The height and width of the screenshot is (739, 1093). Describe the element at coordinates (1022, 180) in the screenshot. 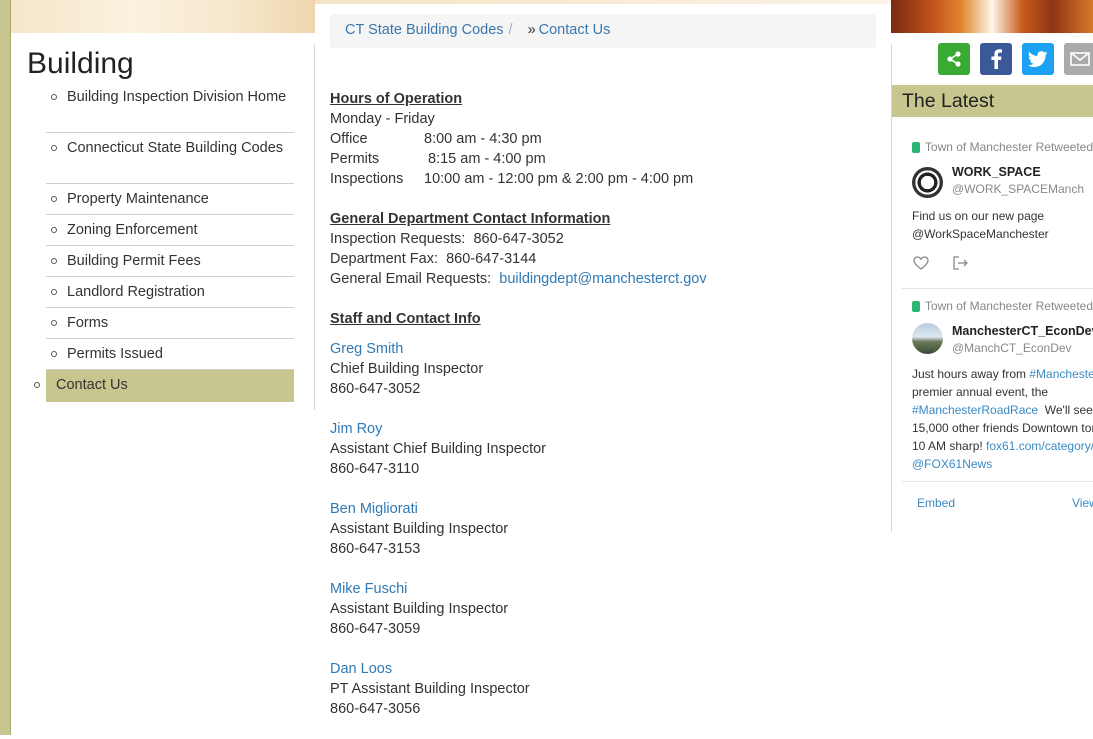

I see `tweet-author: WORK_SPACE @WORK_SPACEManch` at that location.